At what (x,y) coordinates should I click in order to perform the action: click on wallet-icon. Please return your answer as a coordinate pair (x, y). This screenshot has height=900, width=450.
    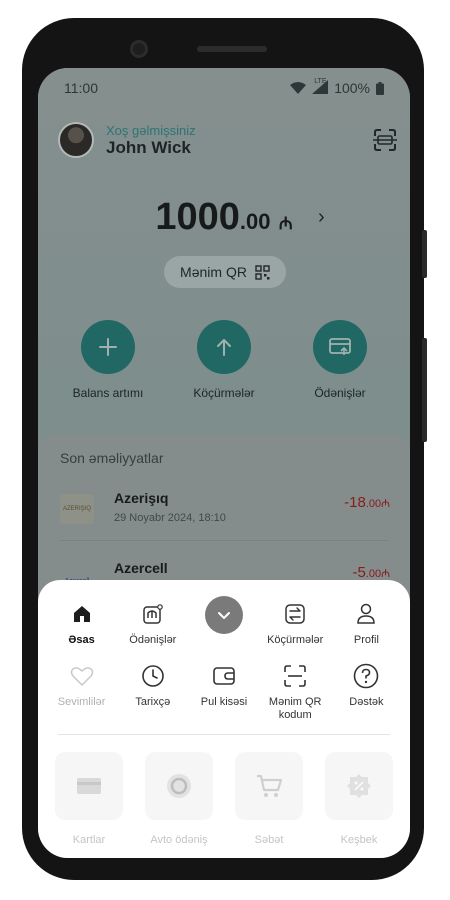
    Looking at the image, I should click on (224, 676).